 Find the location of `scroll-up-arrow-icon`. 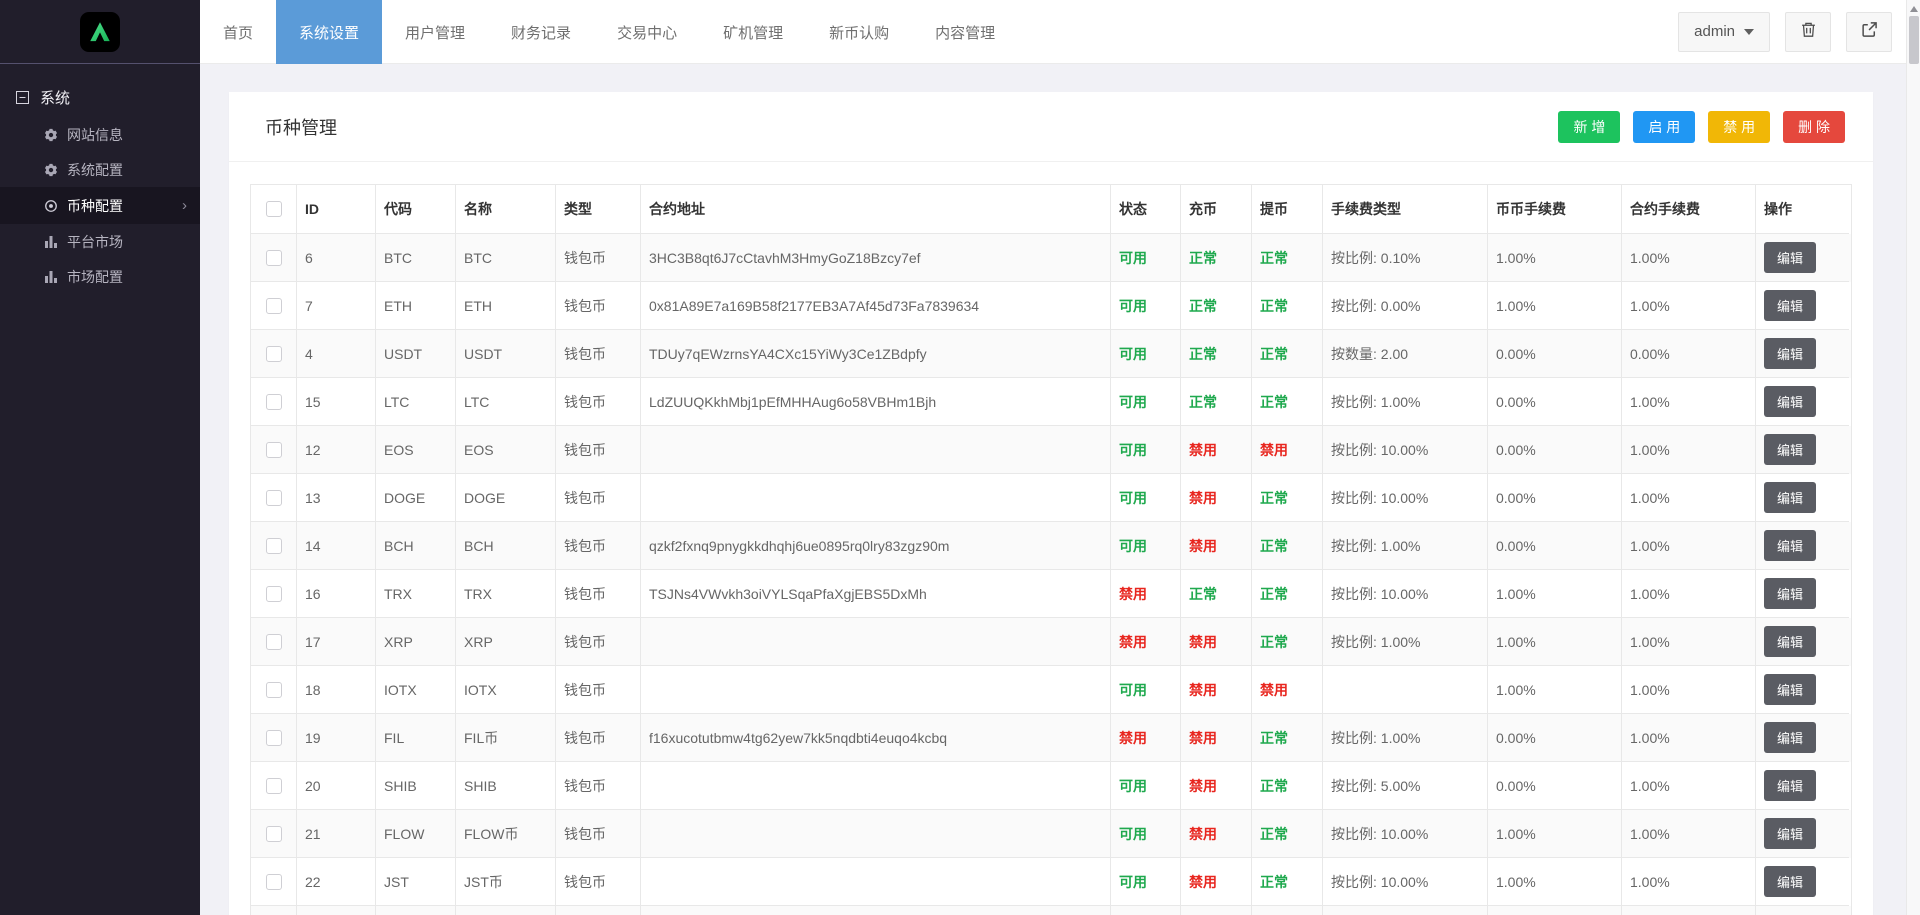

scroll-up-arrow-icon is located at coordinates (1913, 9).